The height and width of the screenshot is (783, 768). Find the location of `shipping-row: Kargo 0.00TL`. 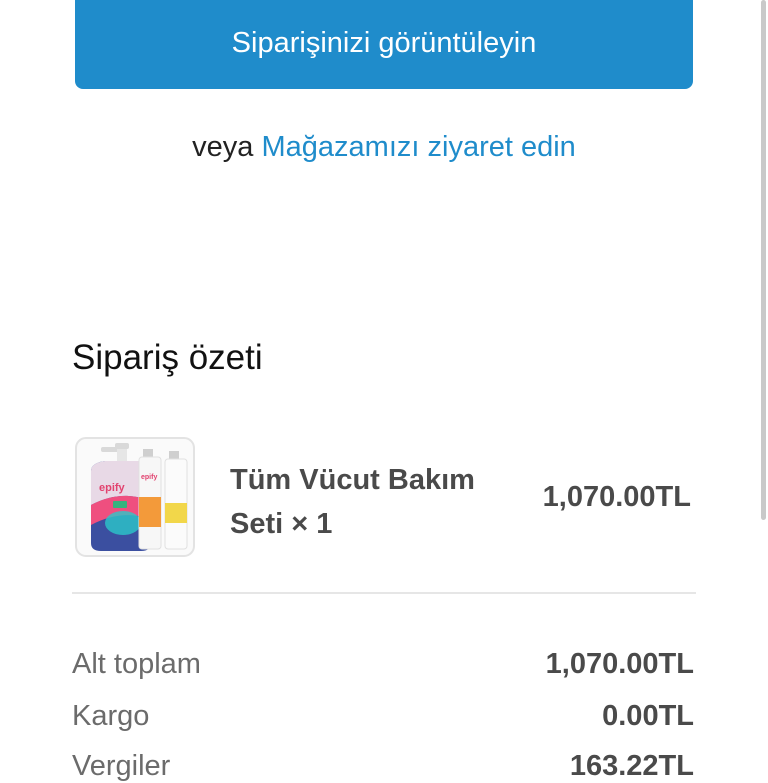

shipping-row: Kargo 0.00TL is located at coordinates (383, 716).